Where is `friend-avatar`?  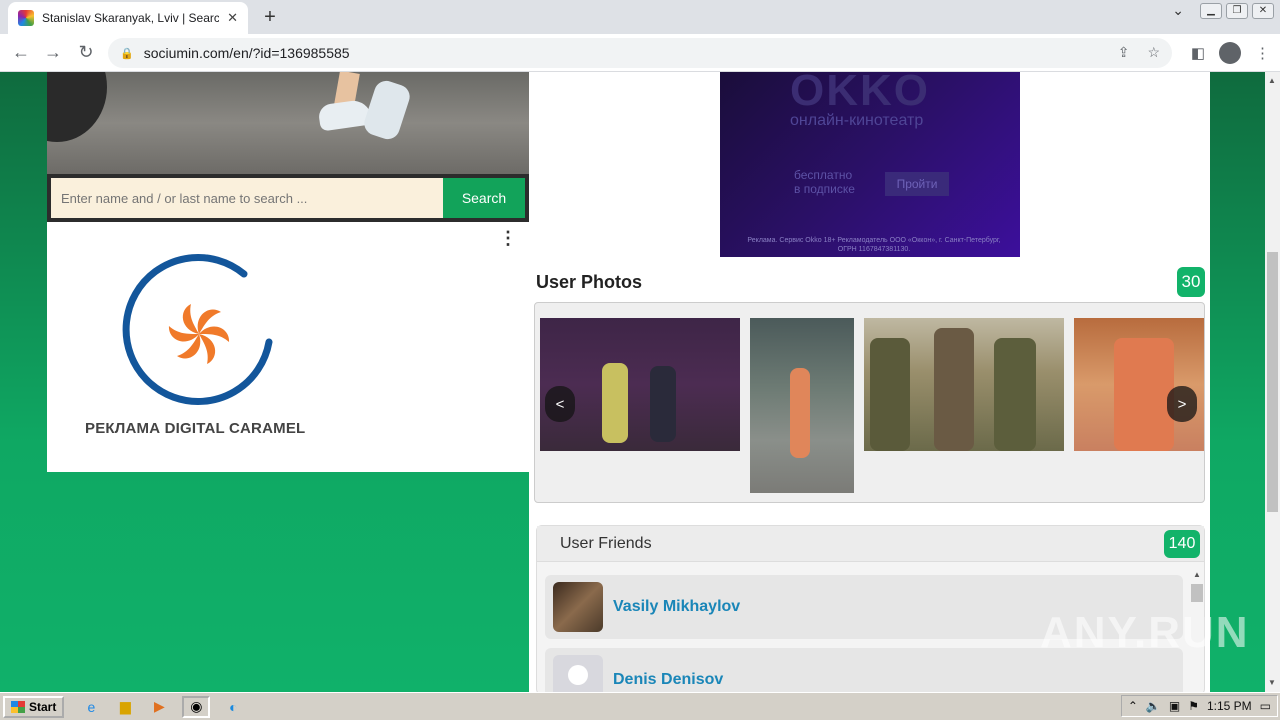
friend-avatar is located at coordinates (578, 607).